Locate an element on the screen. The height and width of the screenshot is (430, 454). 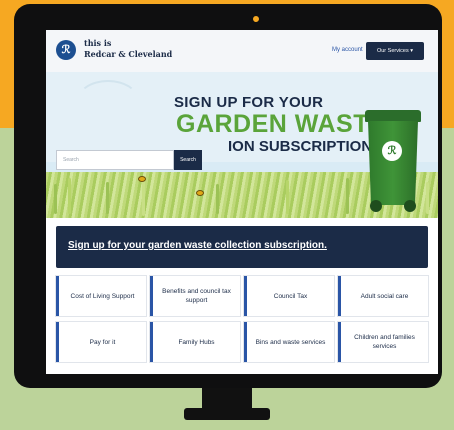
tile-label: Bins and waste services is located at coordinates (290, 342).